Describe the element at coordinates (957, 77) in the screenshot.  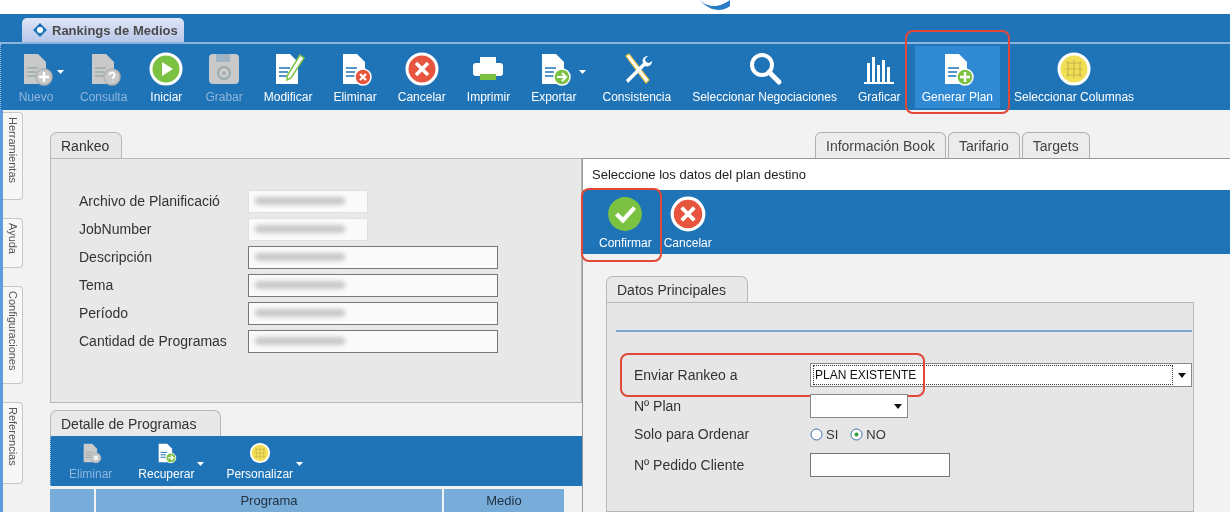
I see `toolbar-button: Generar Plan` at that location.